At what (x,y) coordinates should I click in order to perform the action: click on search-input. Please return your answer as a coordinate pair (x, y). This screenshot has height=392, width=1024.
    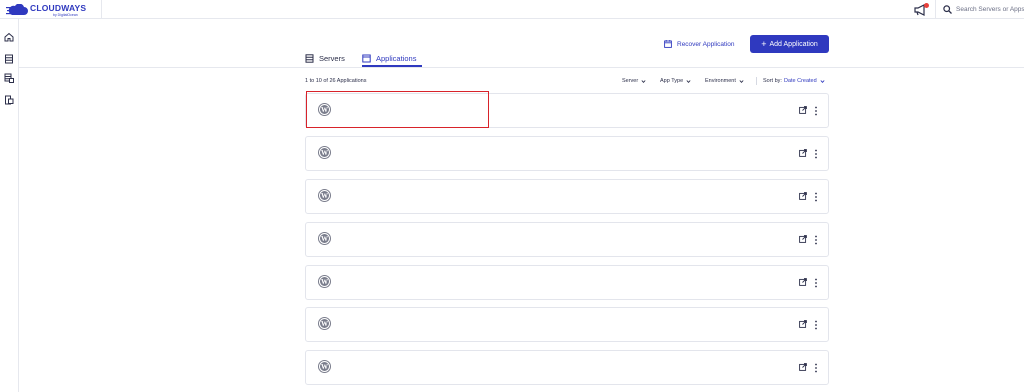
    Looking at the image, I should click on (990, 9).